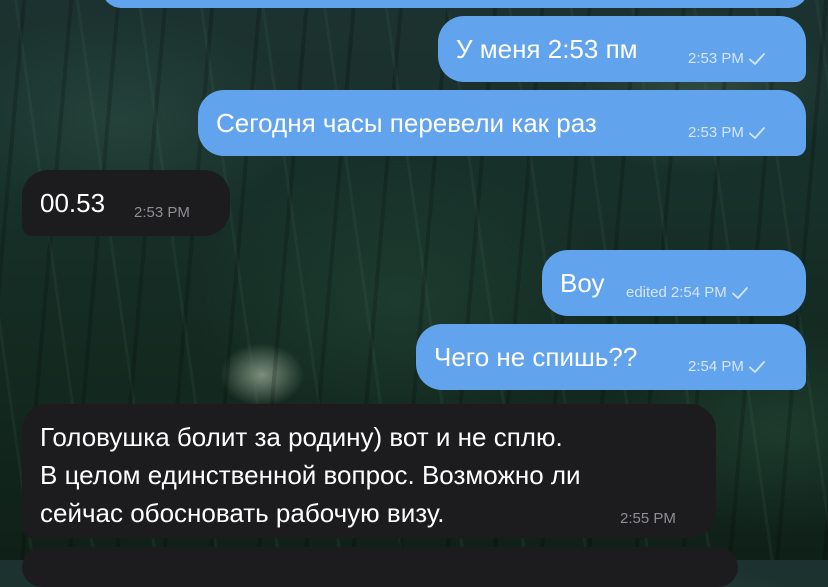  Describe the element at coordinates (547, 49) in the screenshot. I see `message-text: У меня 2:53 пм` at that location.